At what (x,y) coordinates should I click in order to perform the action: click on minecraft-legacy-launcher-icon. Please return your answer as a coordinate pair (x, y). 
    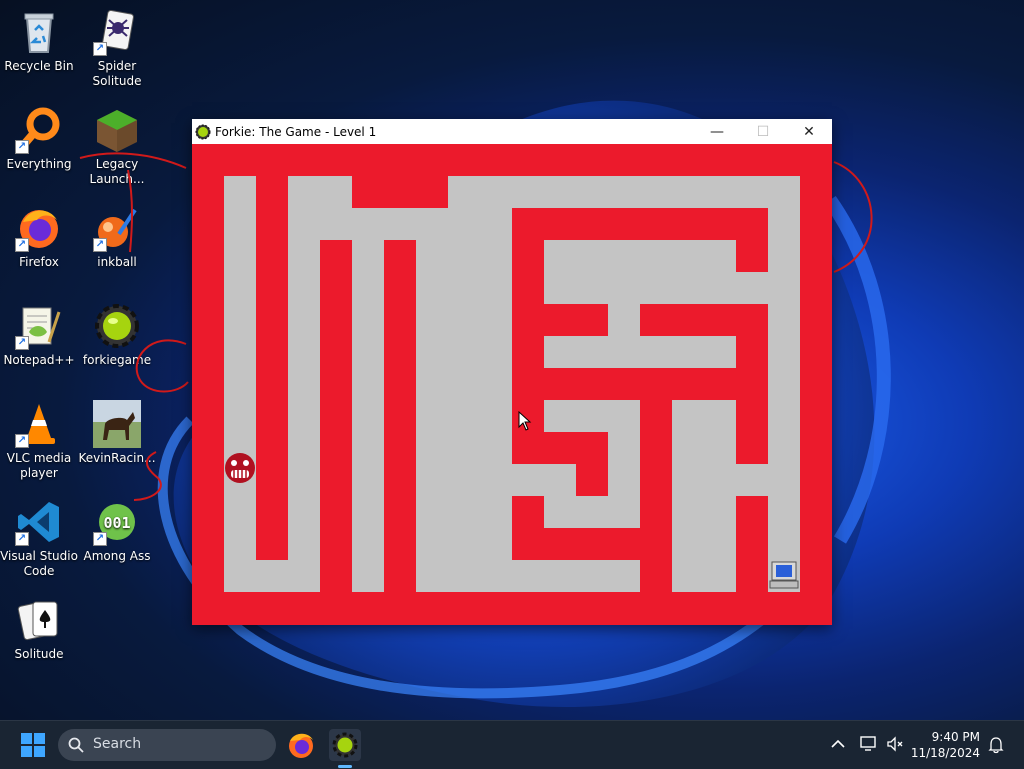
    Looking at the image, I should click on (117, 130).